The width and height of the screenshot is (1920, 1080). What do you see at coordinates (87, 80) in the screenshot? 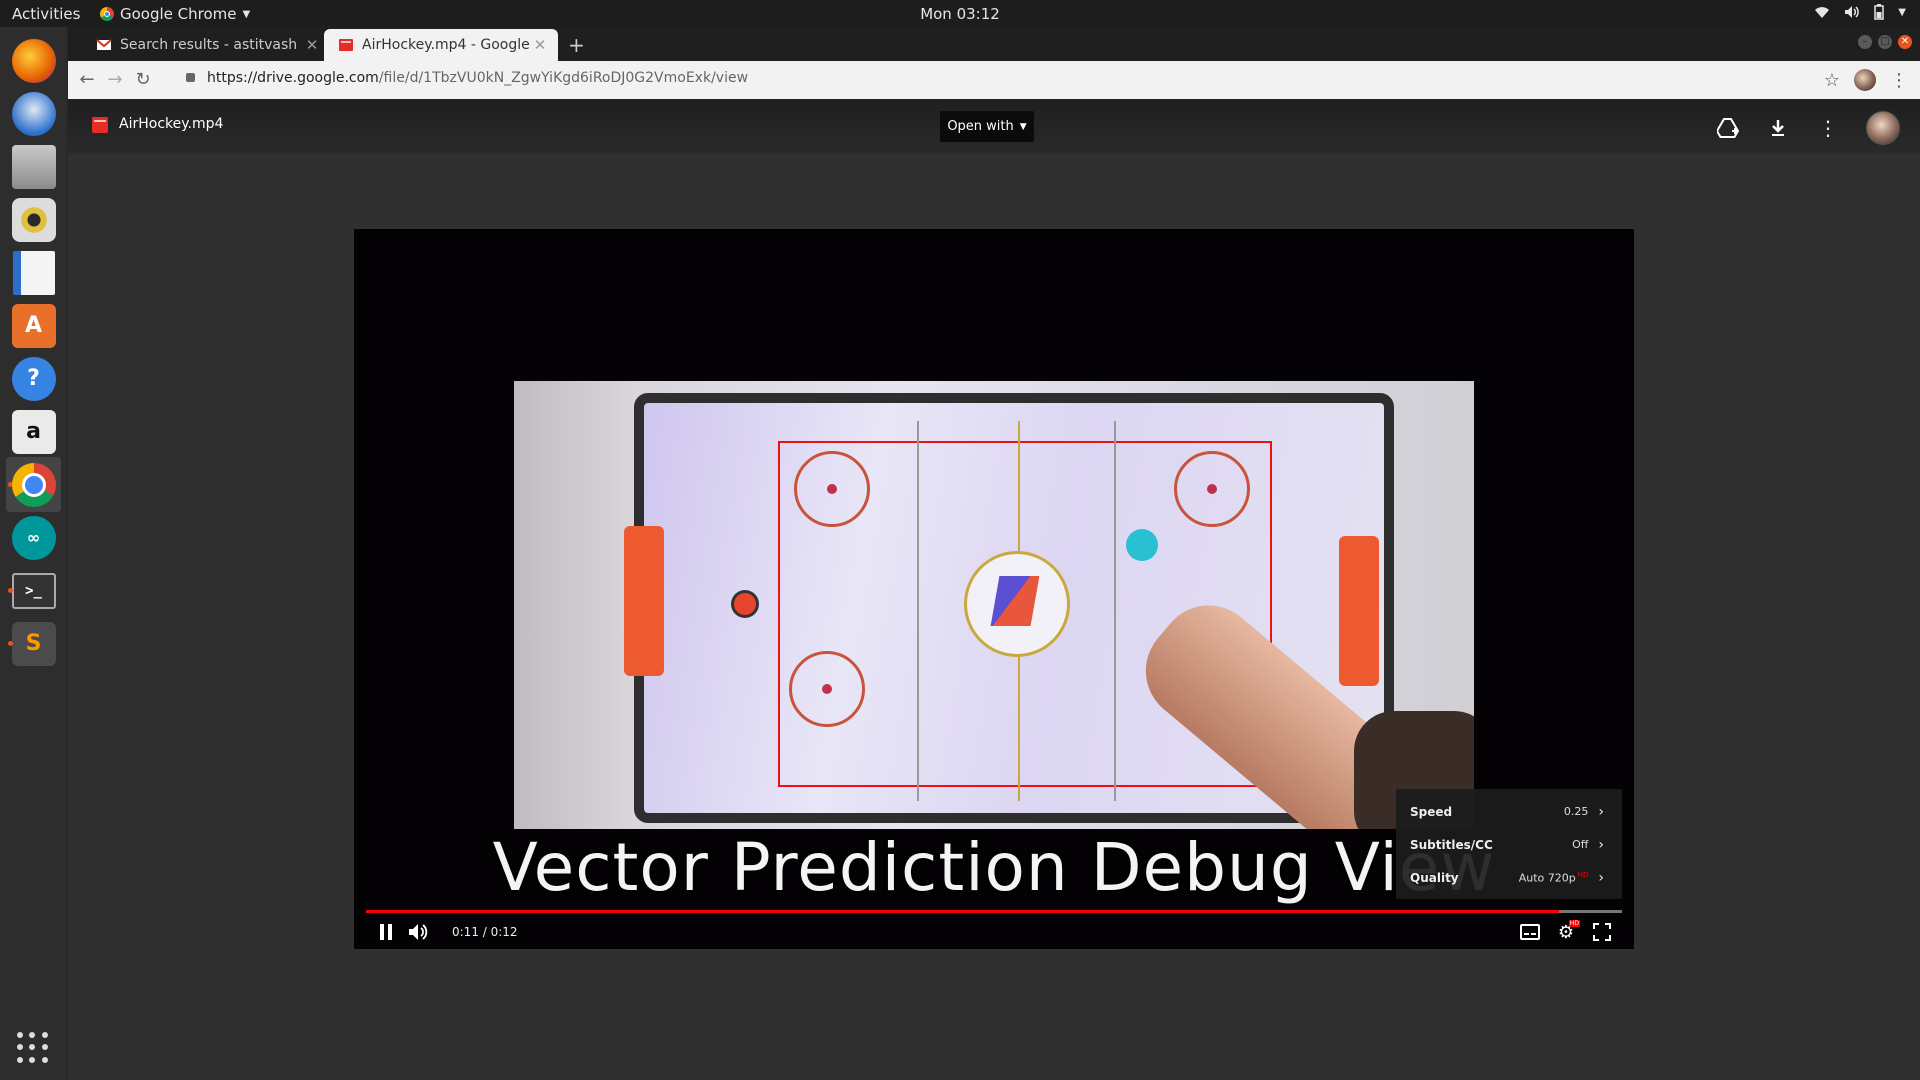
I see `back-arrow-icon: ←` at bounding box center [87, 80].